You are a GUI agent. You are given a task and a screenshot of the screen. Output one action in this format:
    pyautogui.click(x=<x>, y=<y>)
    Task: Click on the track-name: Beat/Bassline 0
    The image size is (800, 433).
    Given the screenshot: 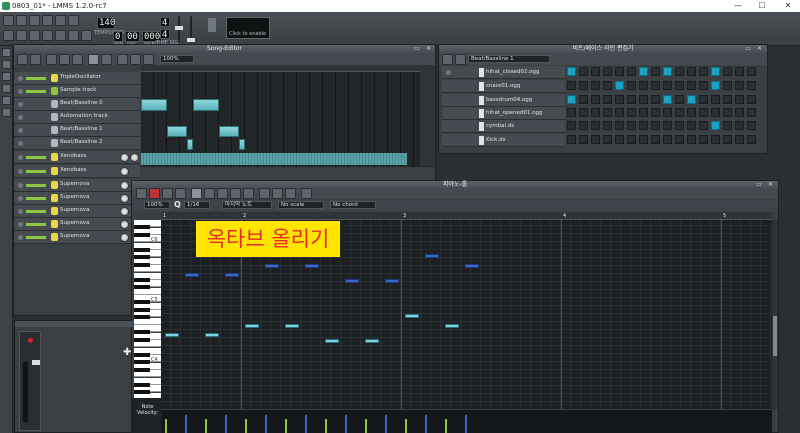 What is the action you would take?
    pyautogui.click(x=81, y=103)
    